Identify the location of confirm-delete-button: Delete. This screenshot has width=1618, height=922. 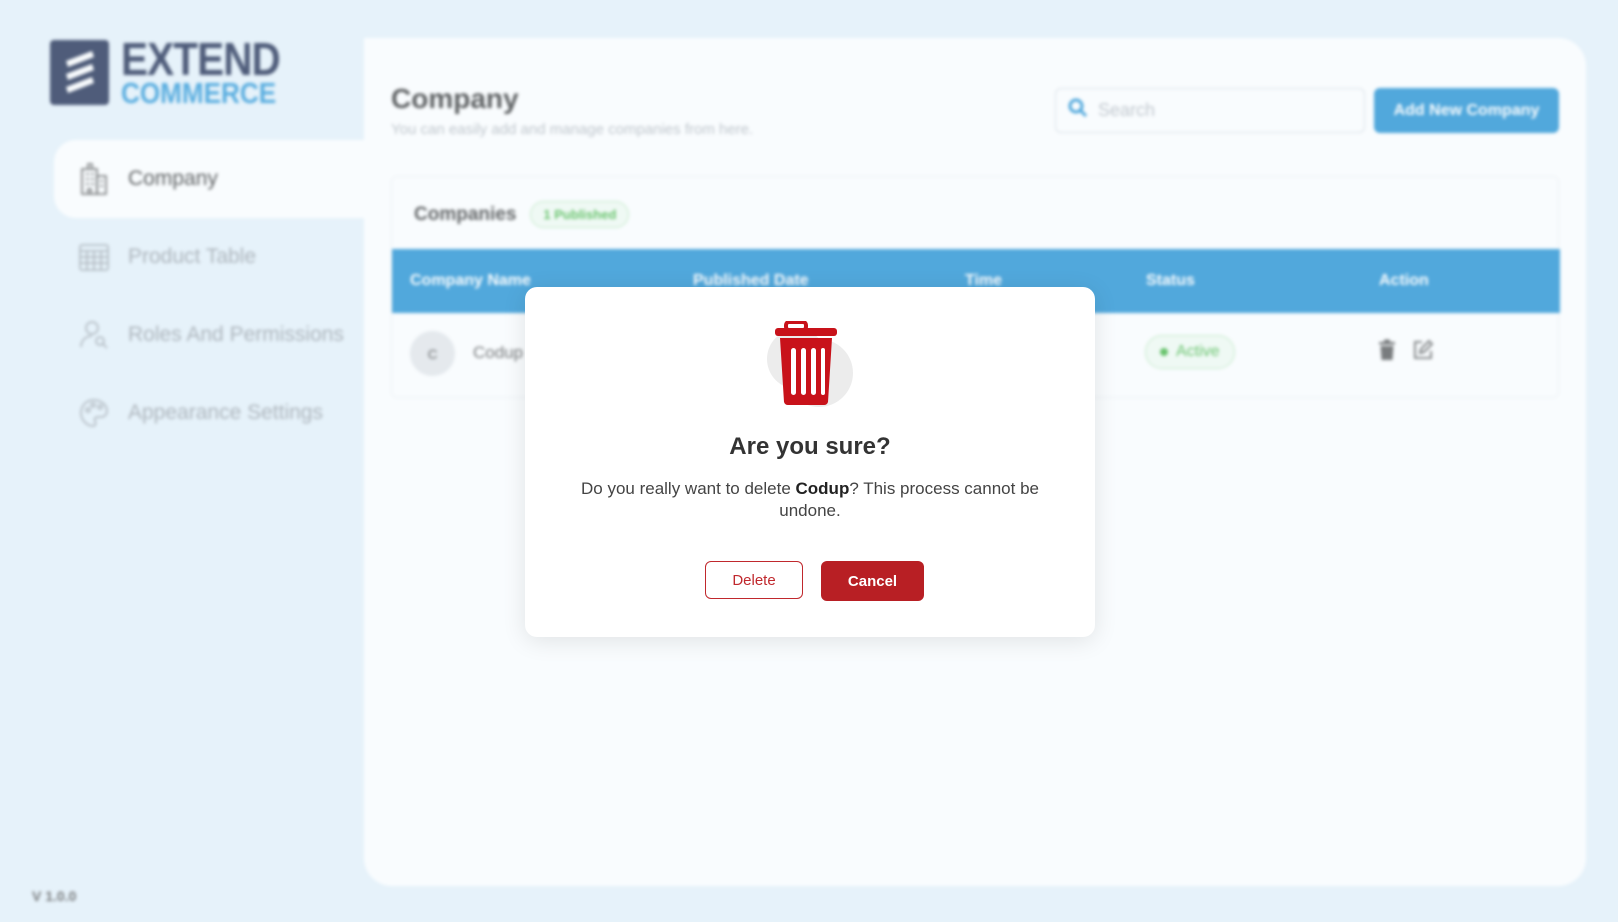
(754, 580).